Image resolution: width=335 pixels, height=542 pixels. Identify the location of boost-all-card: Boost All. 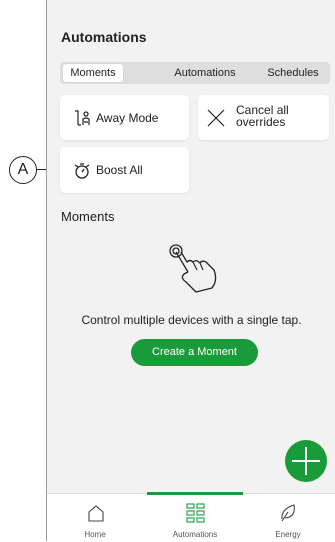
(124, 170).